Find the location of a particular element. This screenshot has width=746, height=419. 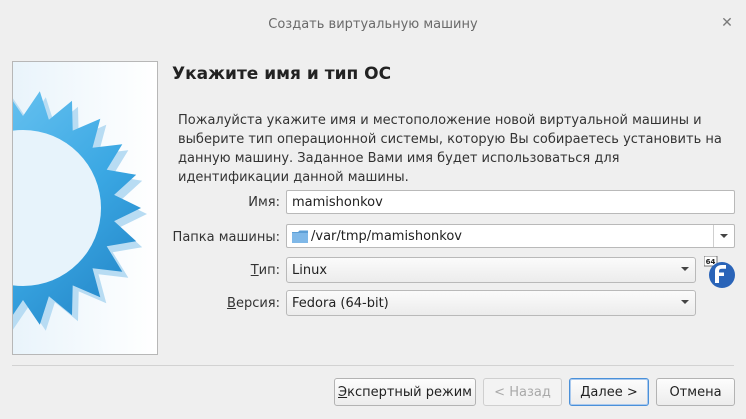

type-label-mnemonic: Т is located at coordinates (254, 270).